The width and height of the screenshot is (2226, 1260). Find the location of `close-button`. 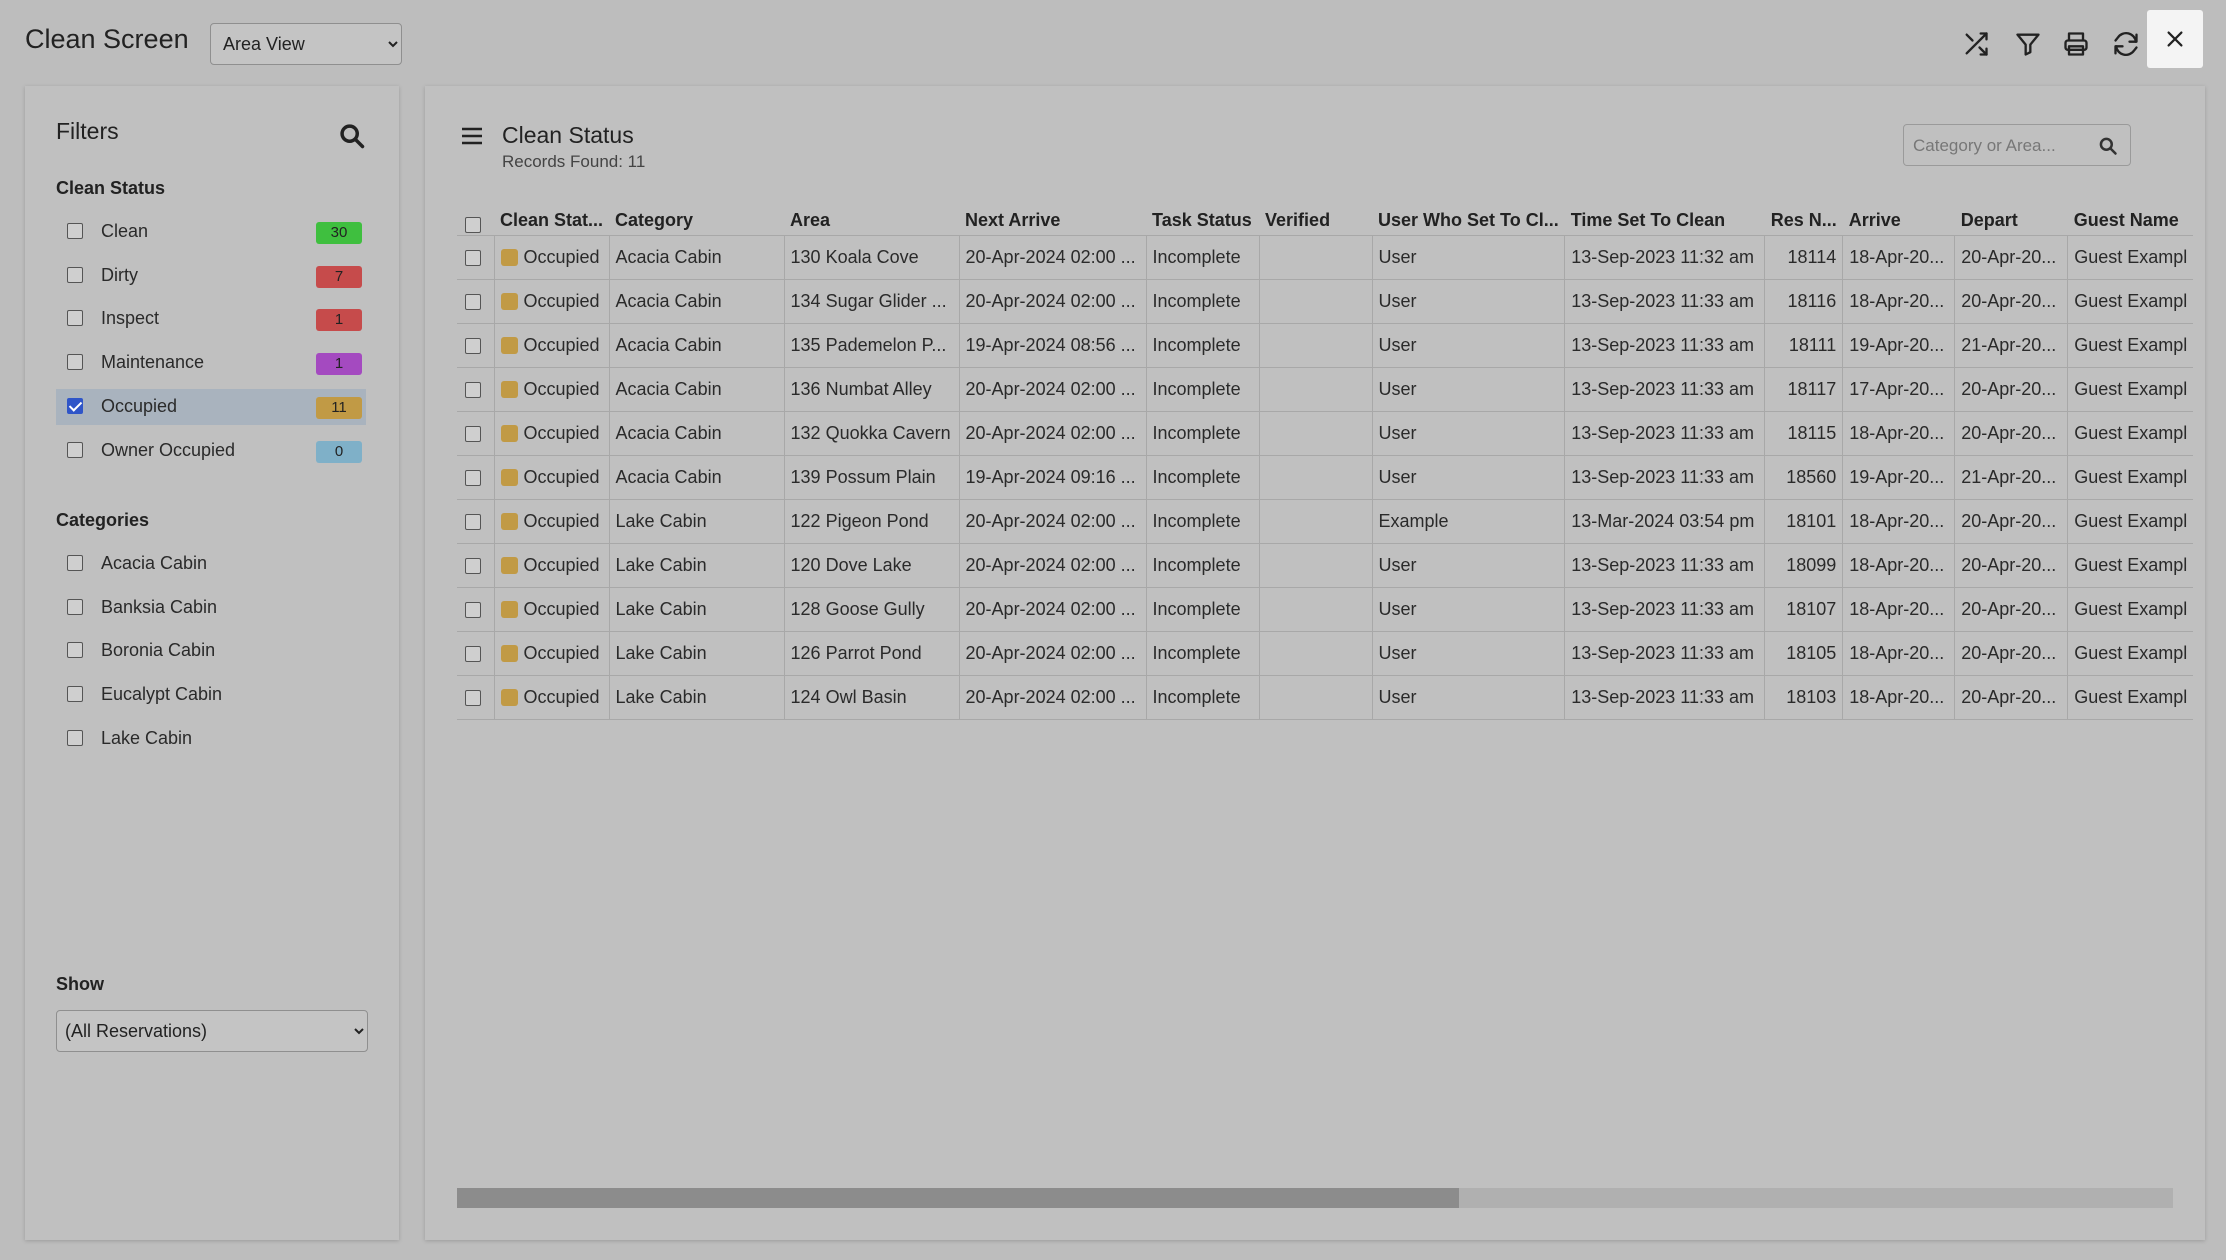

close-button is located at coordinates (2175, 39).